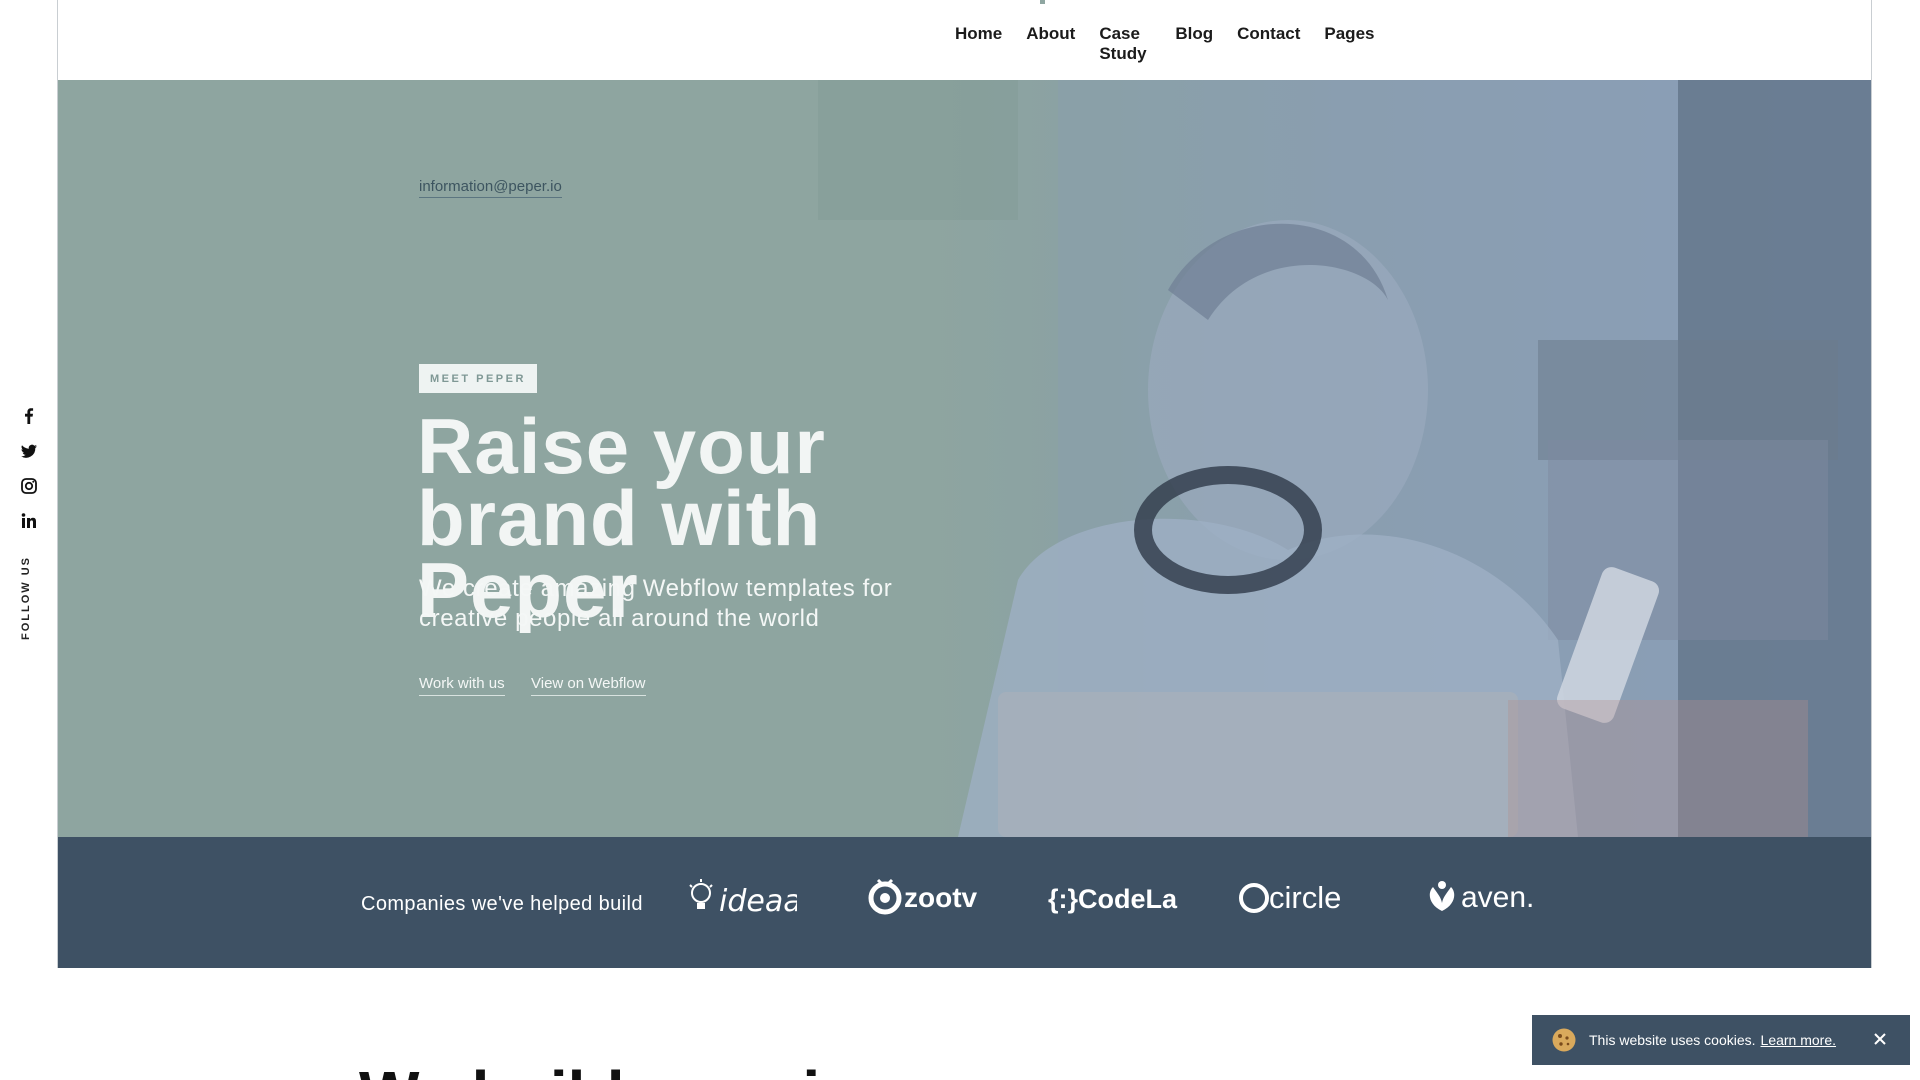  What do you see at coordinates (978, 34) in the screenshot?
I see `nav-item-home: Home` at bounding box center [978, 34].